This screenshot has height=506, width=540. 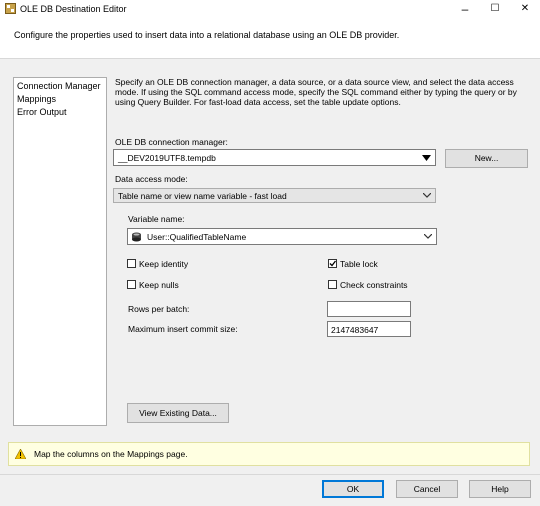 I want to click on variable-icon, so click(x=136, y=237).